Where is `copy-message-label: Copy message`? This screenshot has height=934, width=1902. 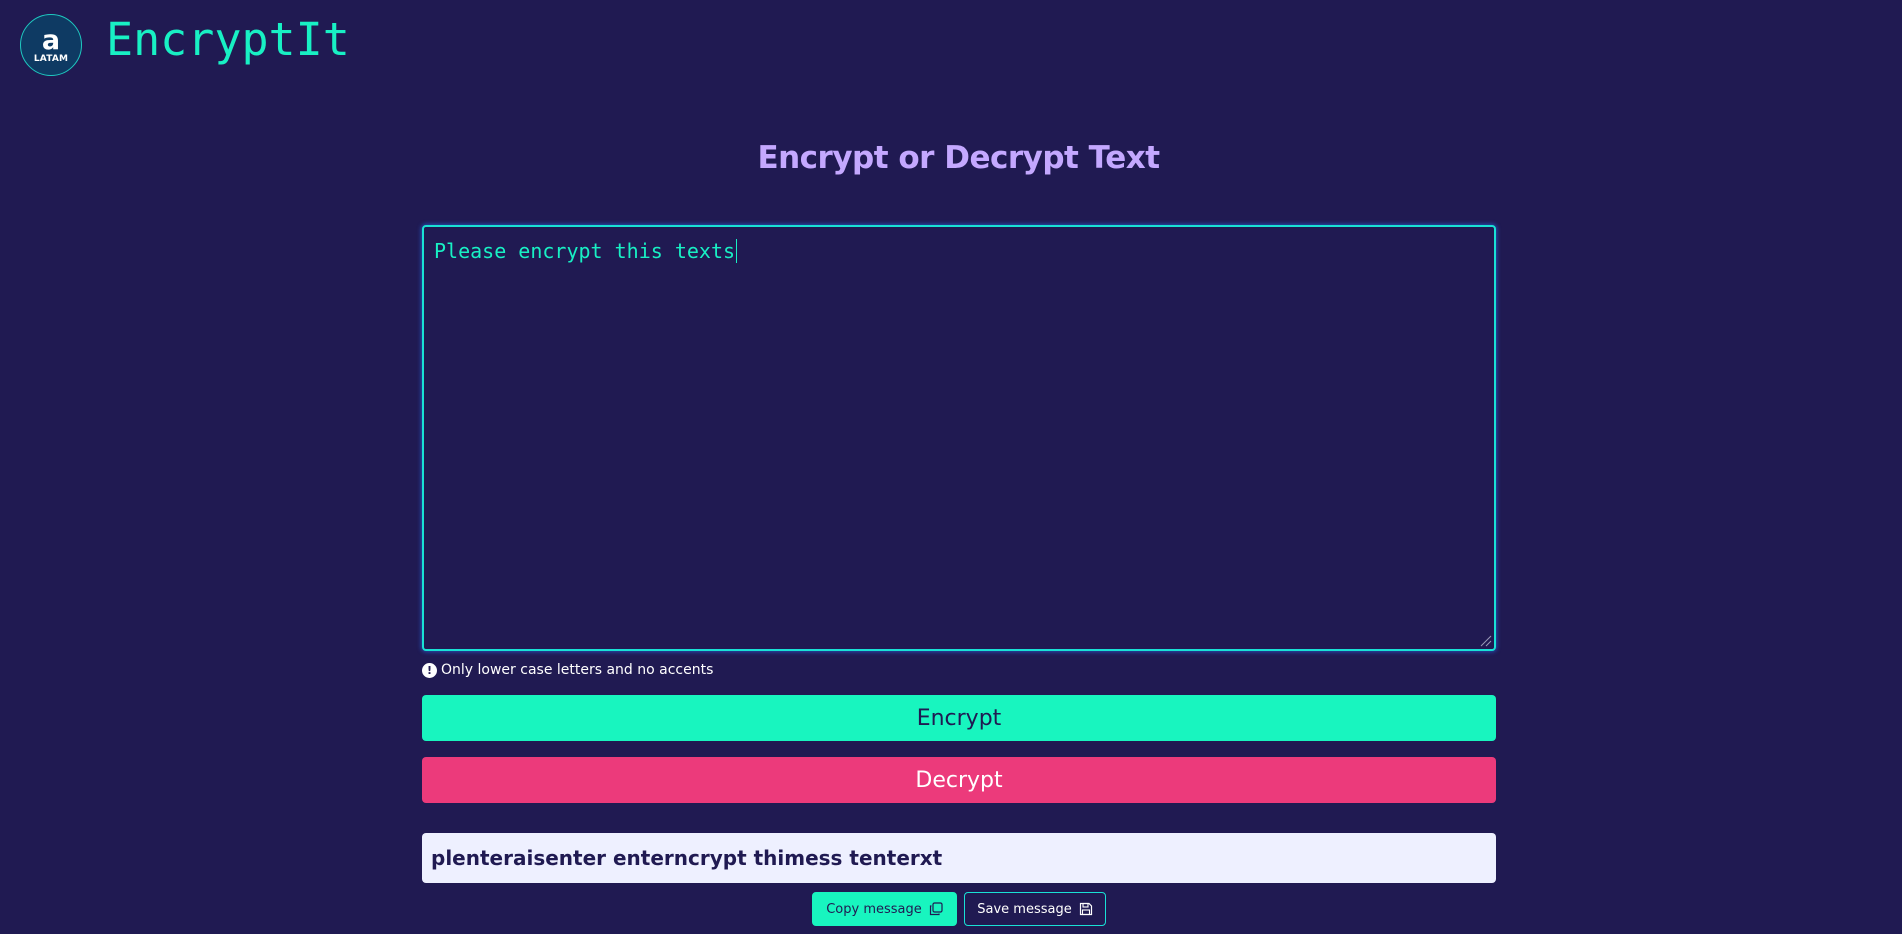
copy-message-label: Copy message is located at coordinates (874, 909).